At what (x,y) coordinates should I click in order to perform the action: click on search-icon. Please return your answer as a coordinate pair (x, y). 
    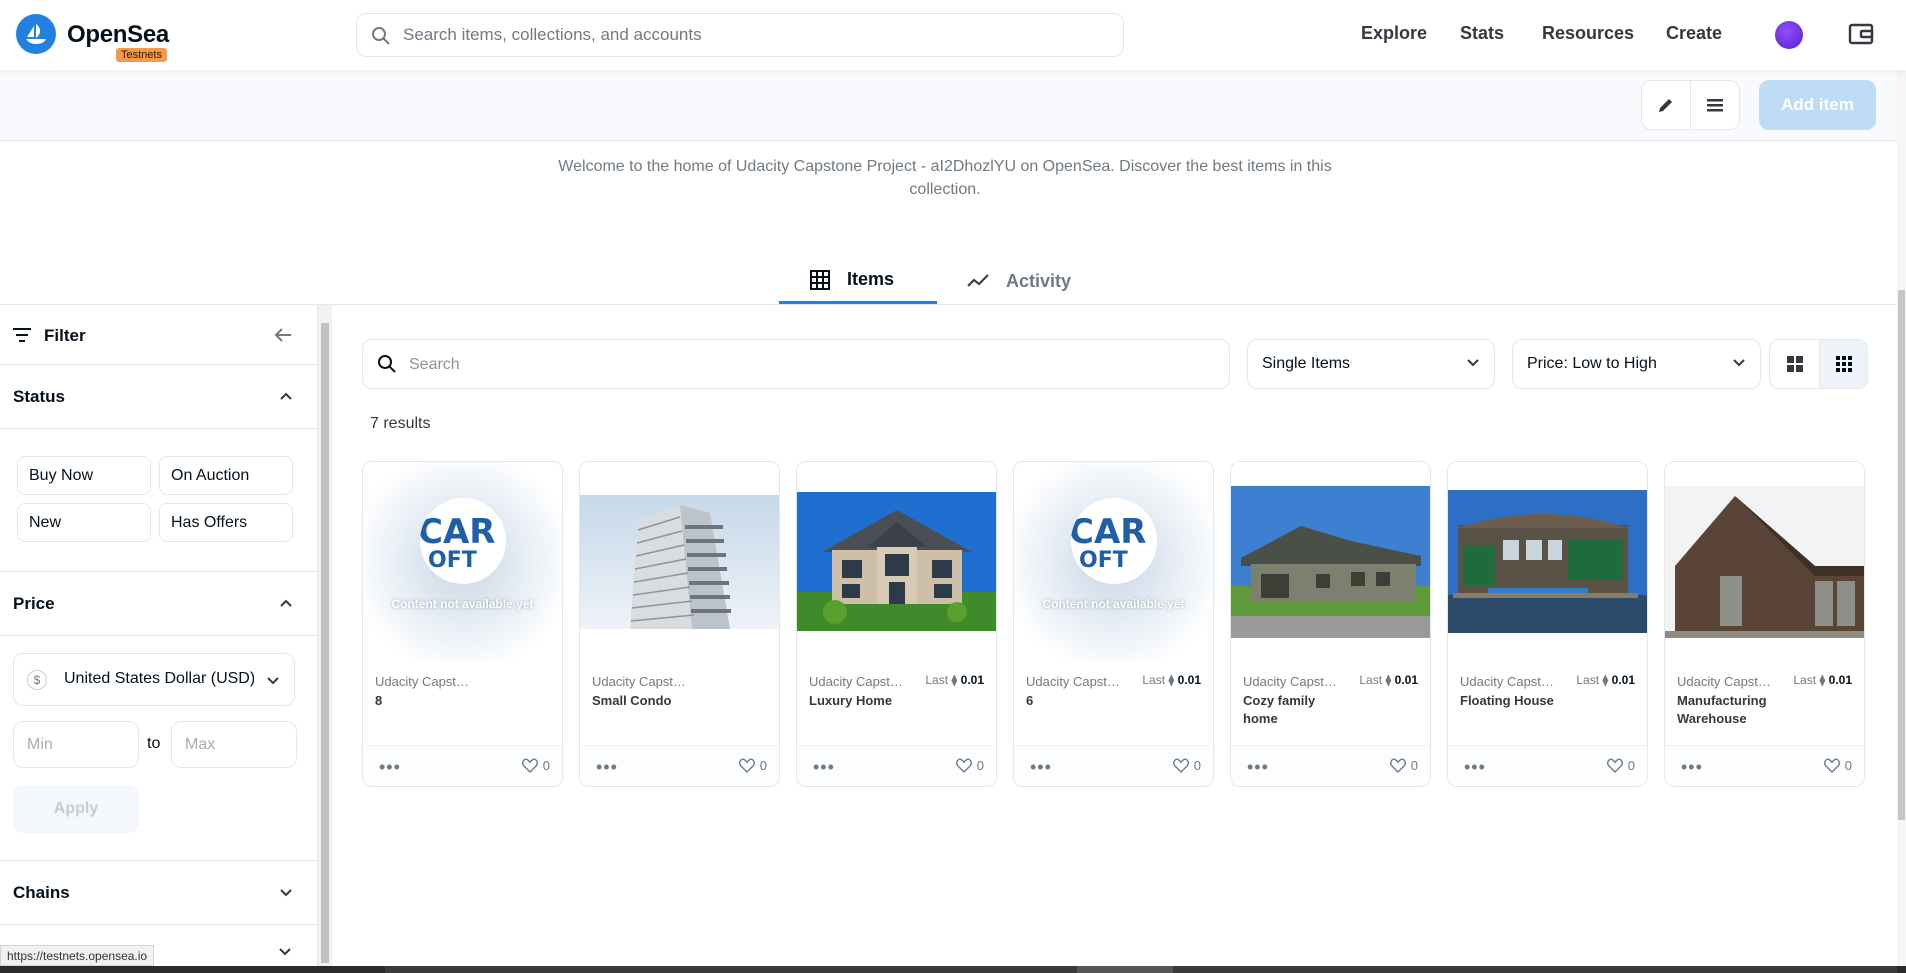
    Looking at the image, I should click on (387, 364).